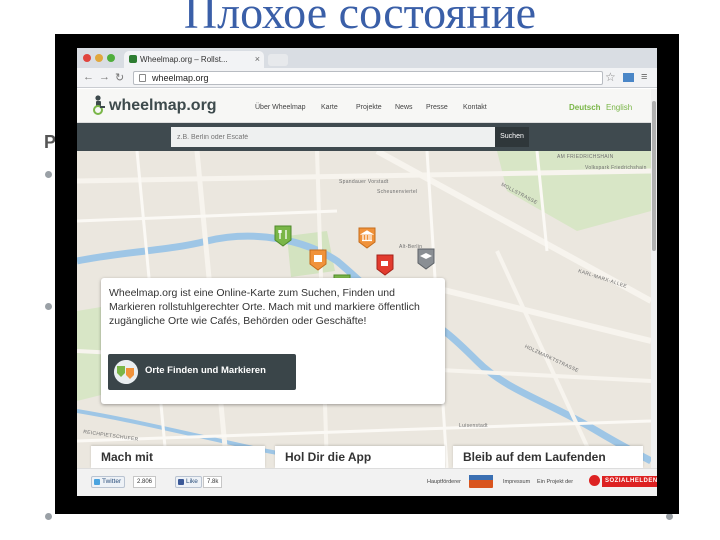 The image size is (720, 540). I want to click on shopping-marker-icon, so click(318, 260).